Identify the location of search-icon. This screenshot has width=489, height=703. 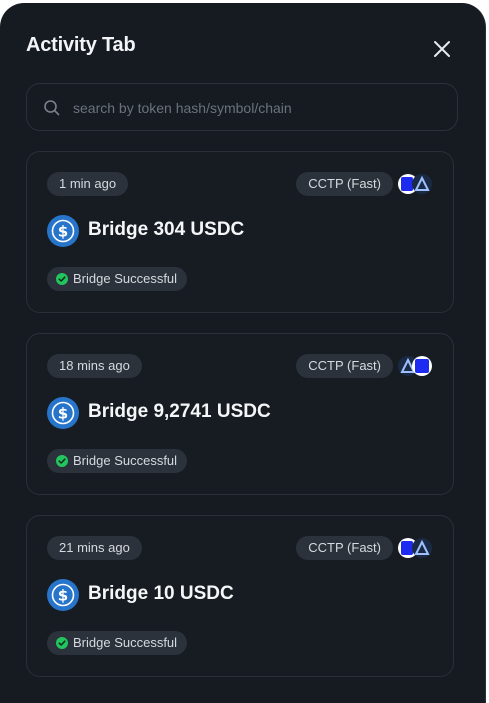
(52, 108).